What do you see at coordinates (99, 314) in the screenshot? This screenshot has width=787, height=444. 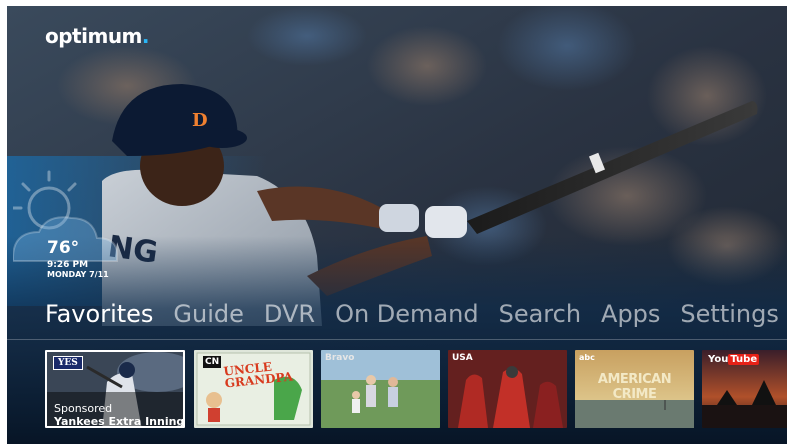 I see `nav-favorites: Favorites` at bounding box center [99, 314].